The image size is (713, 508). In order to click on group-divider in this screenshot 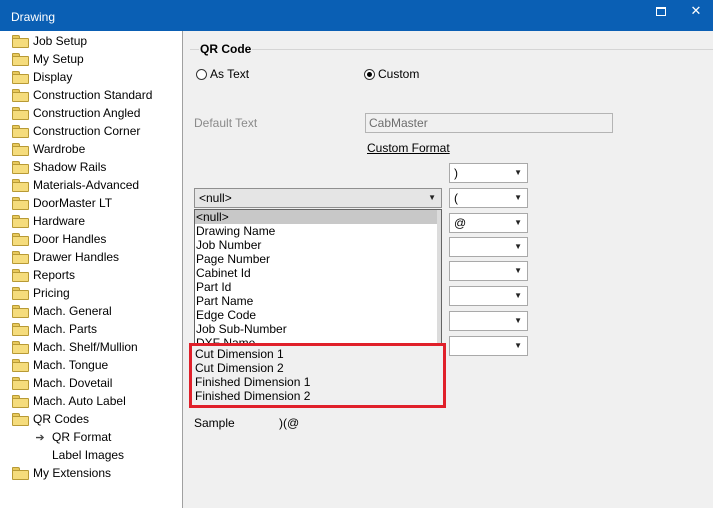, I will do `click(451, 49)`.